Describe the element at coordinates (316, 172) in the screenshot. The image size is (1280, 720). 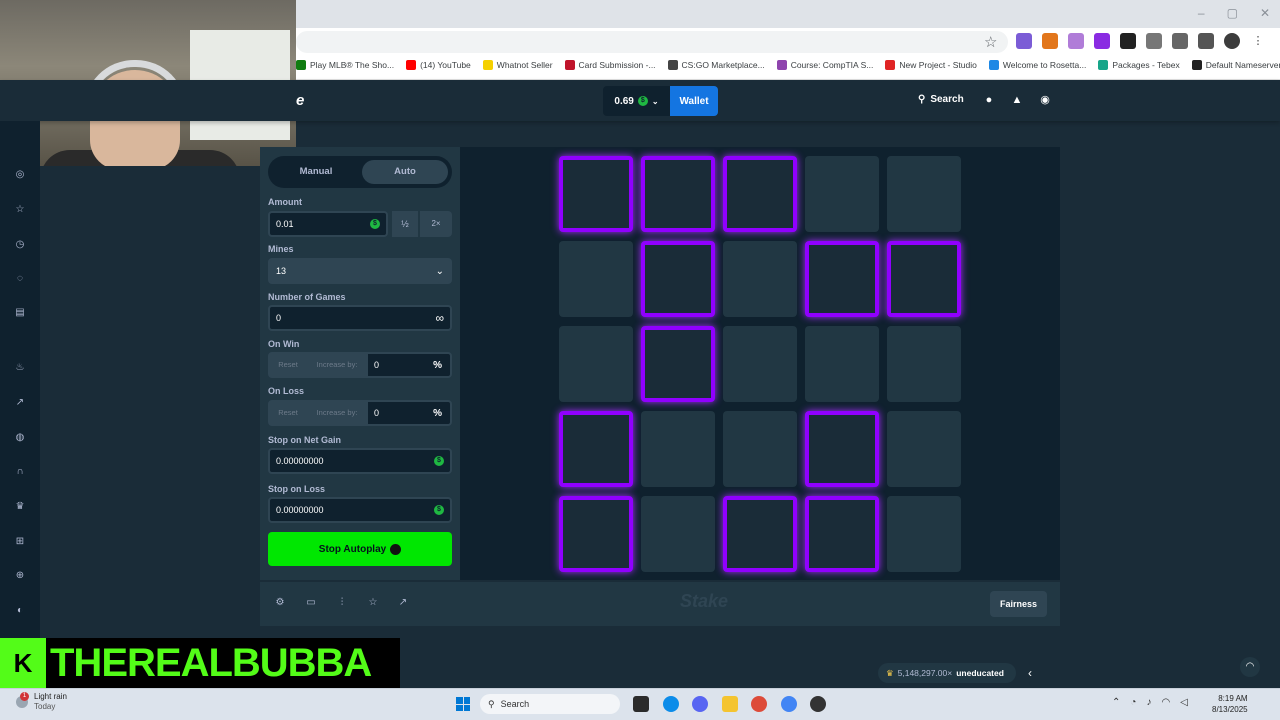
I see `tab-manual: Manual` at that location.